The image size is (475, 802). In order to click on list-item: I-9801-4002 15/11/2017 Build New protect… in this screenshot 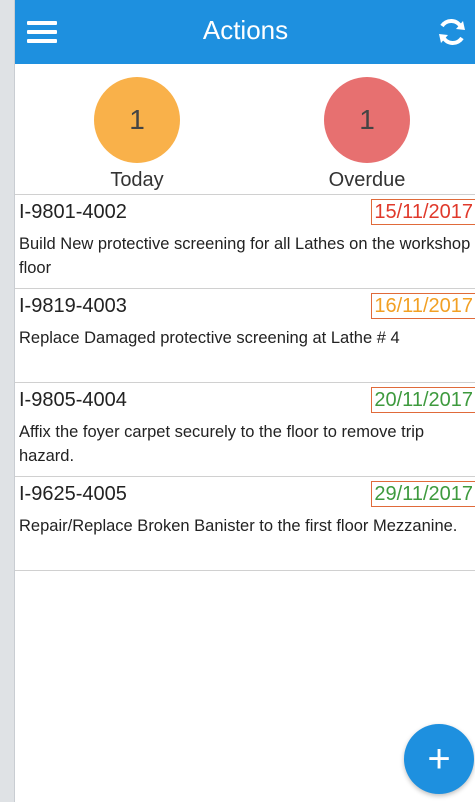, I will do `click(245, 242)`.